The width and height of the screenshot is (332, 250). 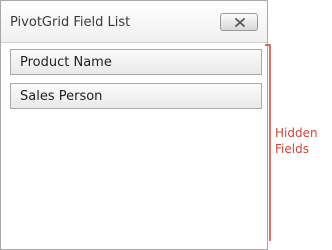 What do you see at coordinates (268, 142) in the screenshot?
I see `hidden-fields-bracket` at bounding box center [268, 142].